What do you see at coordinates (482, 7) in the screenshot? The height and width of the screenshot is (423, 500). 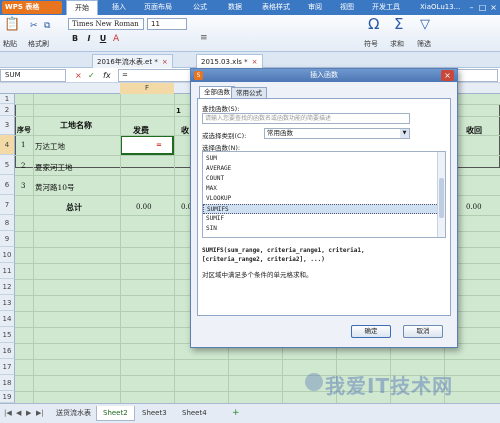 I see `maximize-icon: □` at bounding box center [482, 7].